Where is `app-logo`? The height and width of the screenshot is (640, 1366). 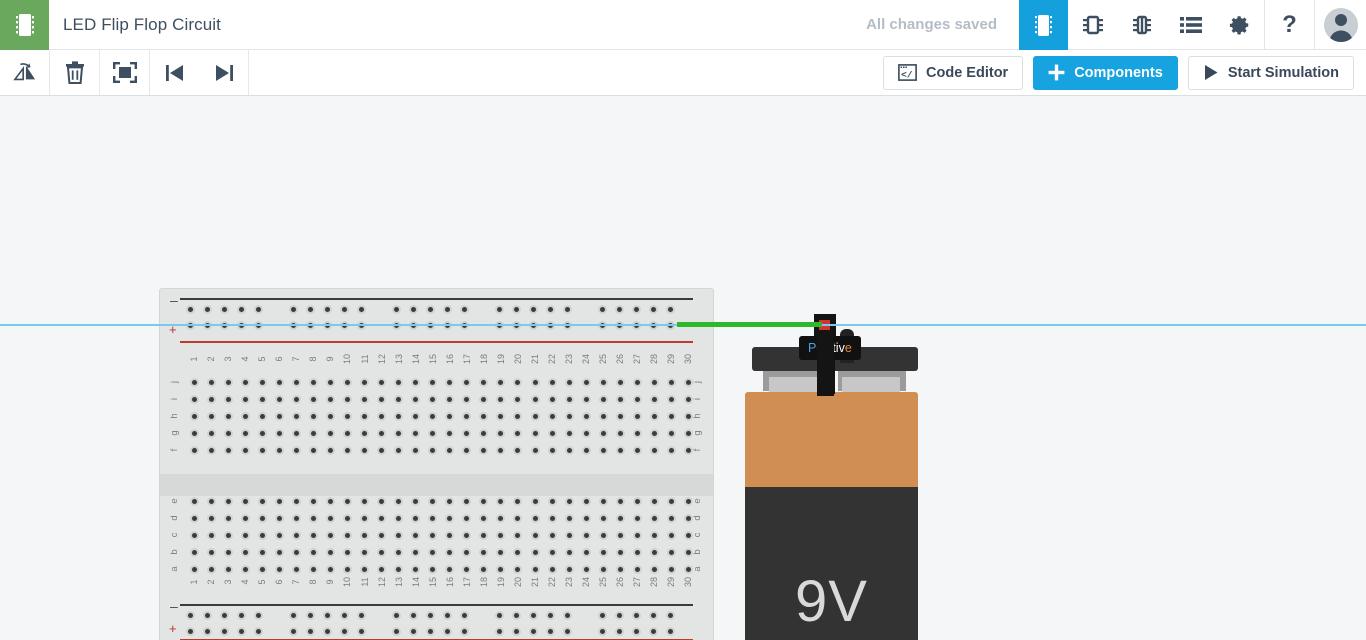
app-logo is located at coordinates (24, 25).